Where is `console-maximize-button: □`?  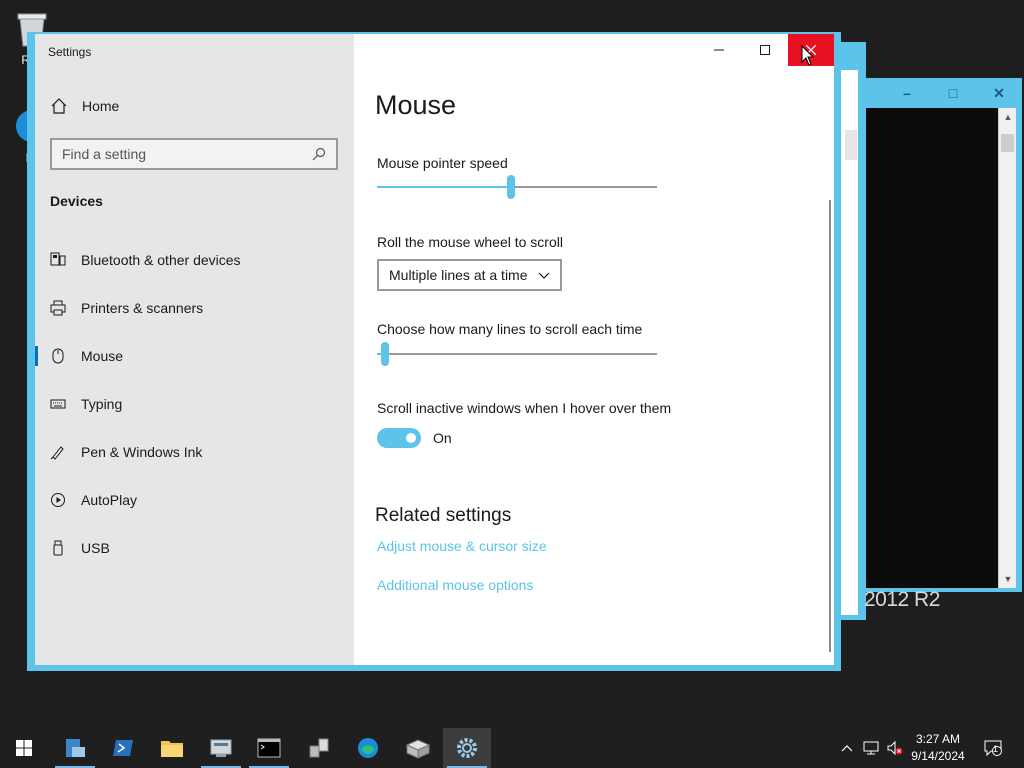 console-maximize-button: □ is located at coordinates (953, 93).